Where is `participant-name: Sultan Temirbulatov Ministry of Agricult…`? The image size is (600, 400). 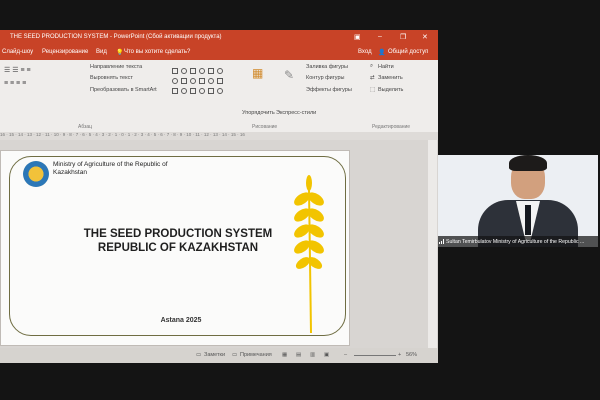 participant-name: Sultan Temirbulatov Ministry of Agricult… is located at coordinates (515, 241).